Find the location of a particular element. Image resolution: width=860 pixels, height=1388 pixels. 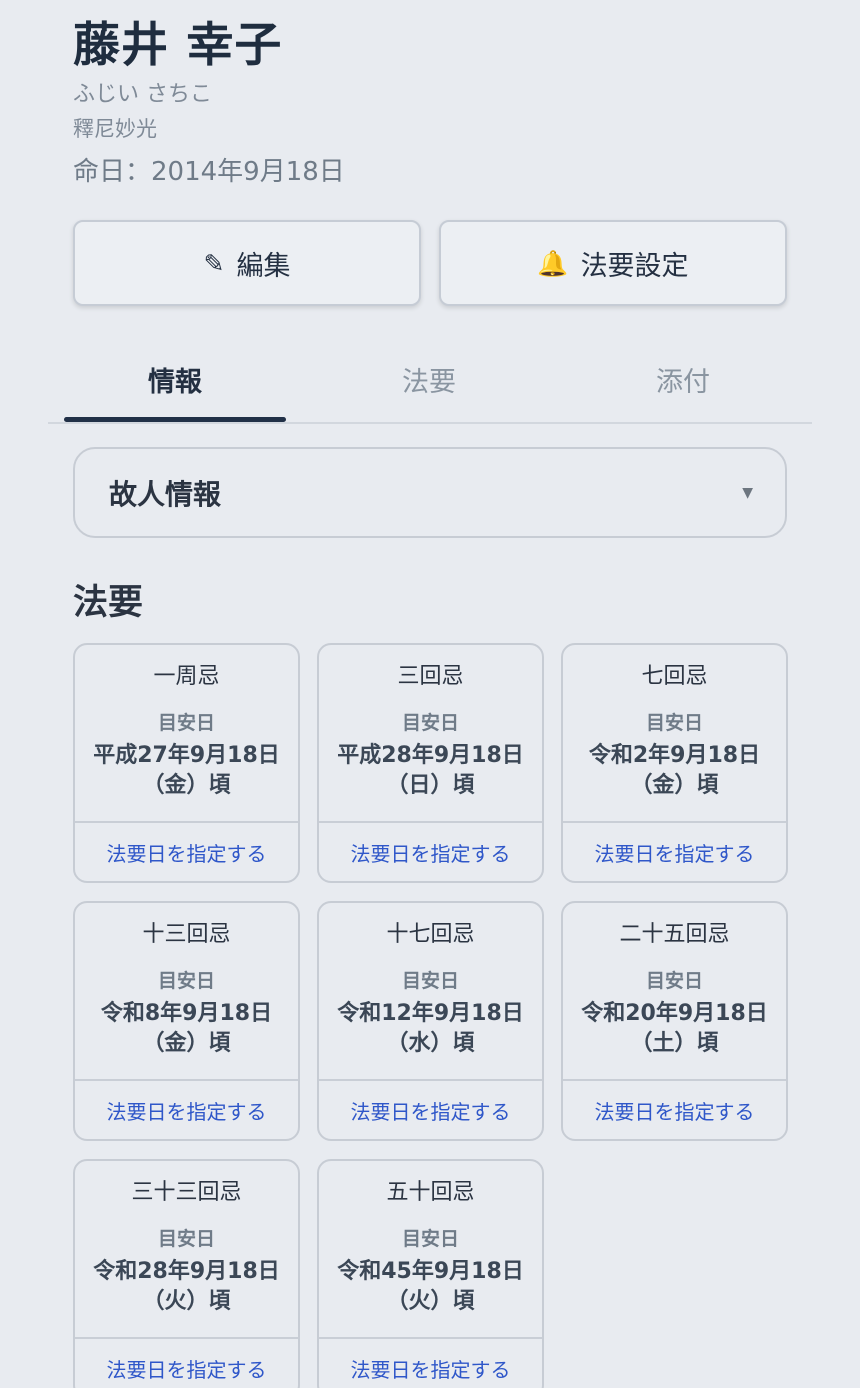

bell-icon: 🔔 is located at coordinates (553, 263).